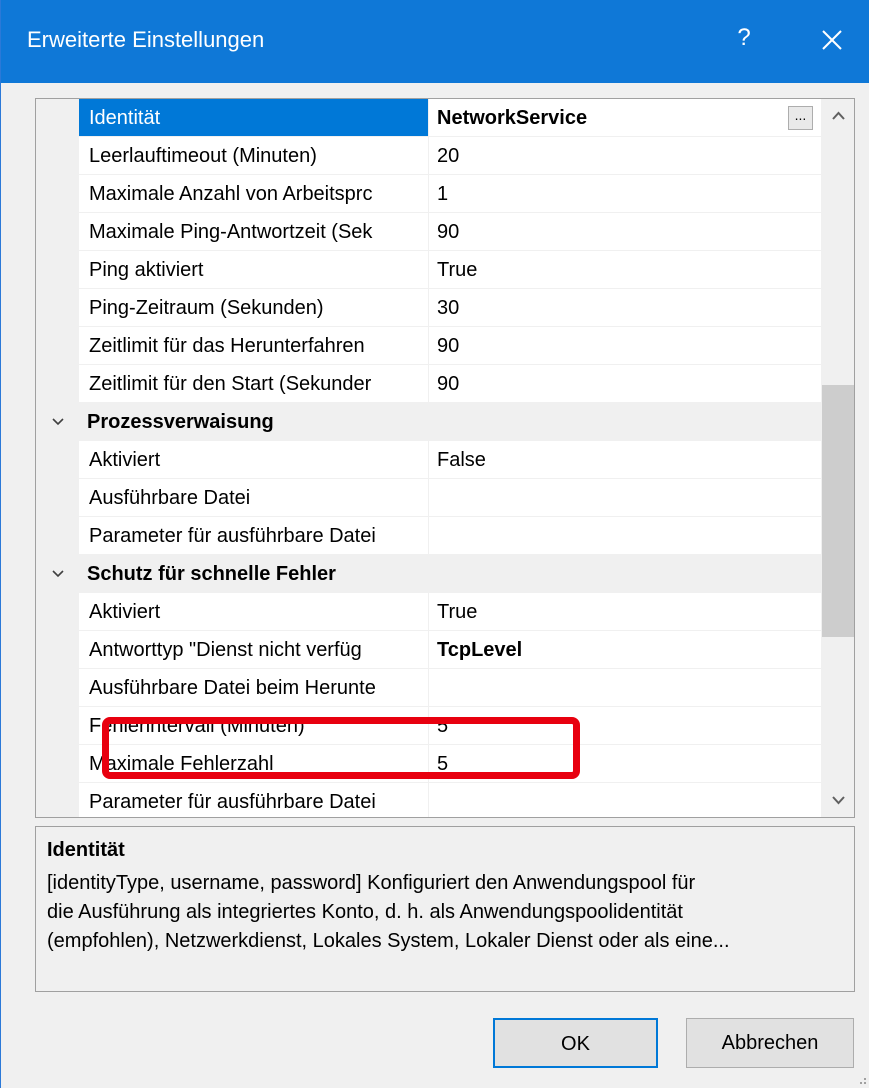  Describe the element at coordinates (428, 574) in the screenshot. I see `category-row: Schutz für schnelle Fehler` at that location.